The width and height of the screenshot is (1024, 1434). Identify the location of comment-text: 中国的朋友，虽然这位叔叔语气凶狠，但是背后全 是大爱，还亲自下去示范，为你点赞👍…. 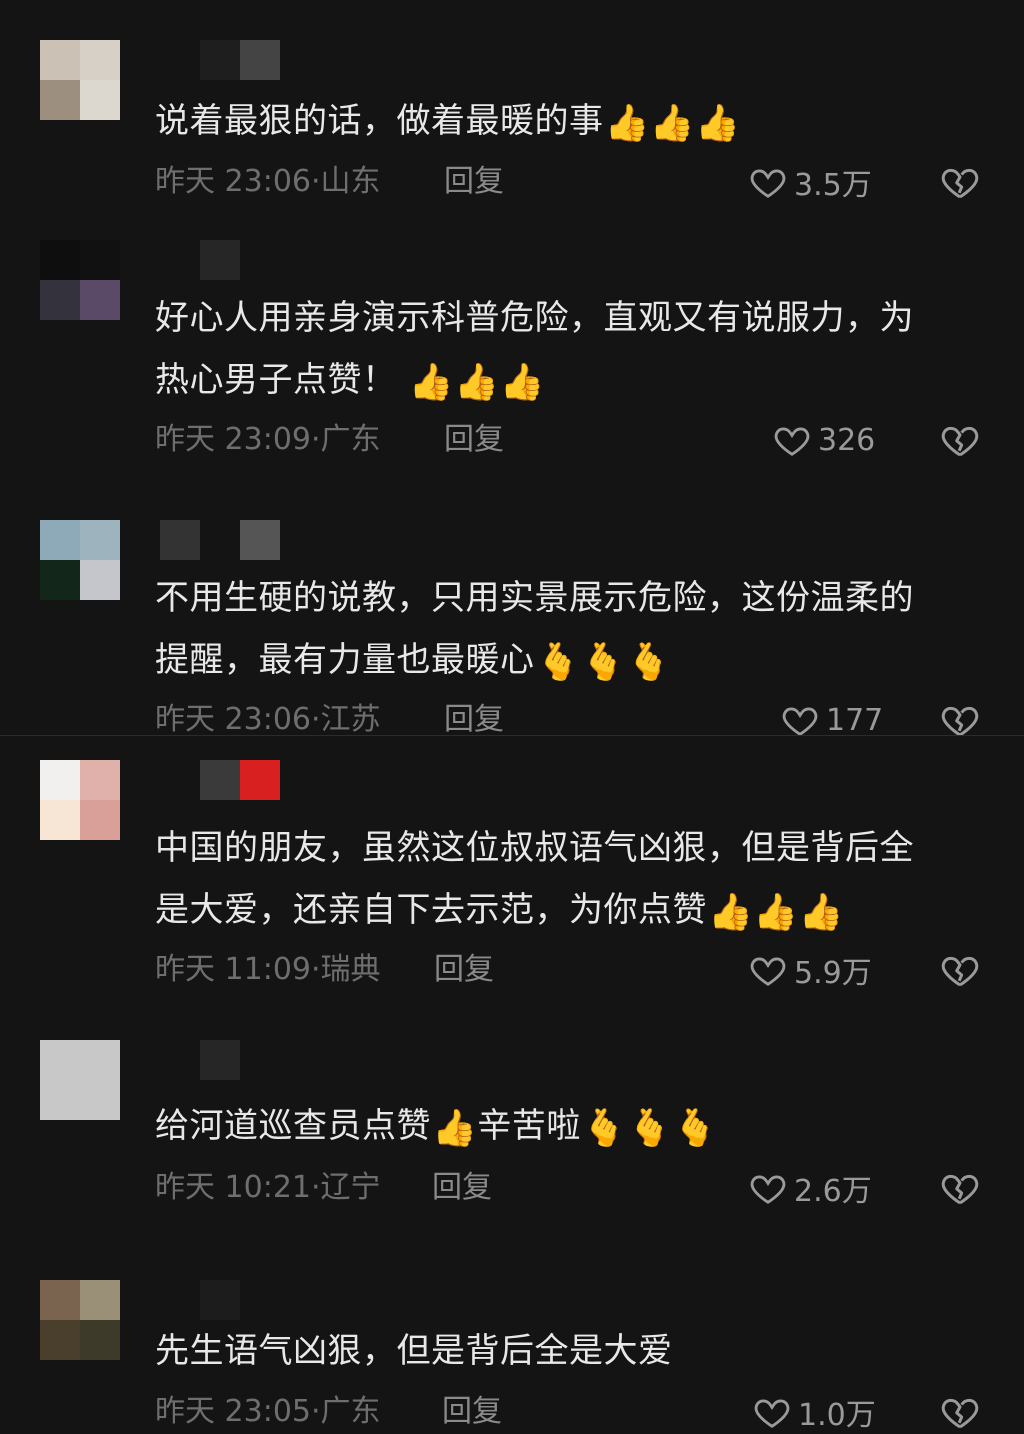
(570, 879).